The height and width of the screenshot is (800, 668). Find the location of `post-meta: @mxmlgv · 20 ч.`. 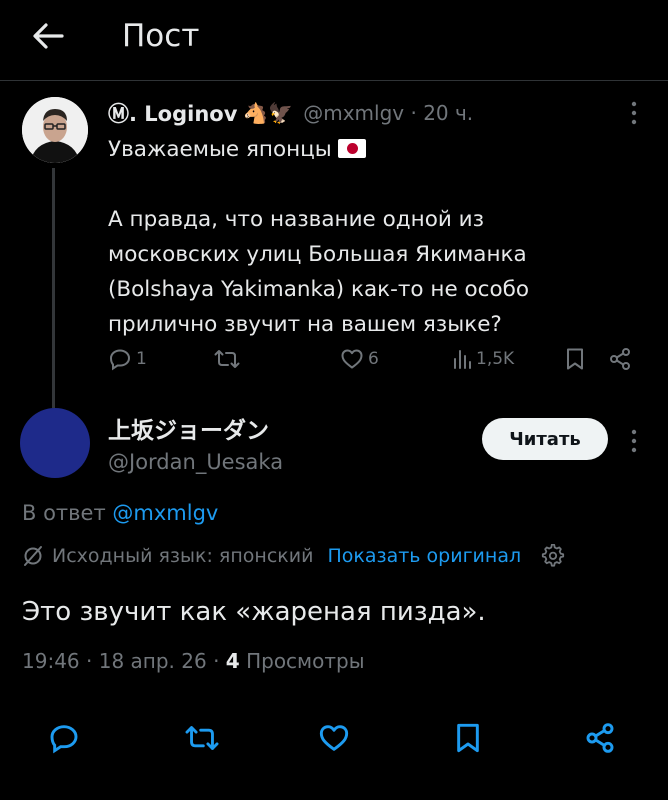

post-meta: @mxmlgv · 20 ч. is located at coordinates (388, 113).